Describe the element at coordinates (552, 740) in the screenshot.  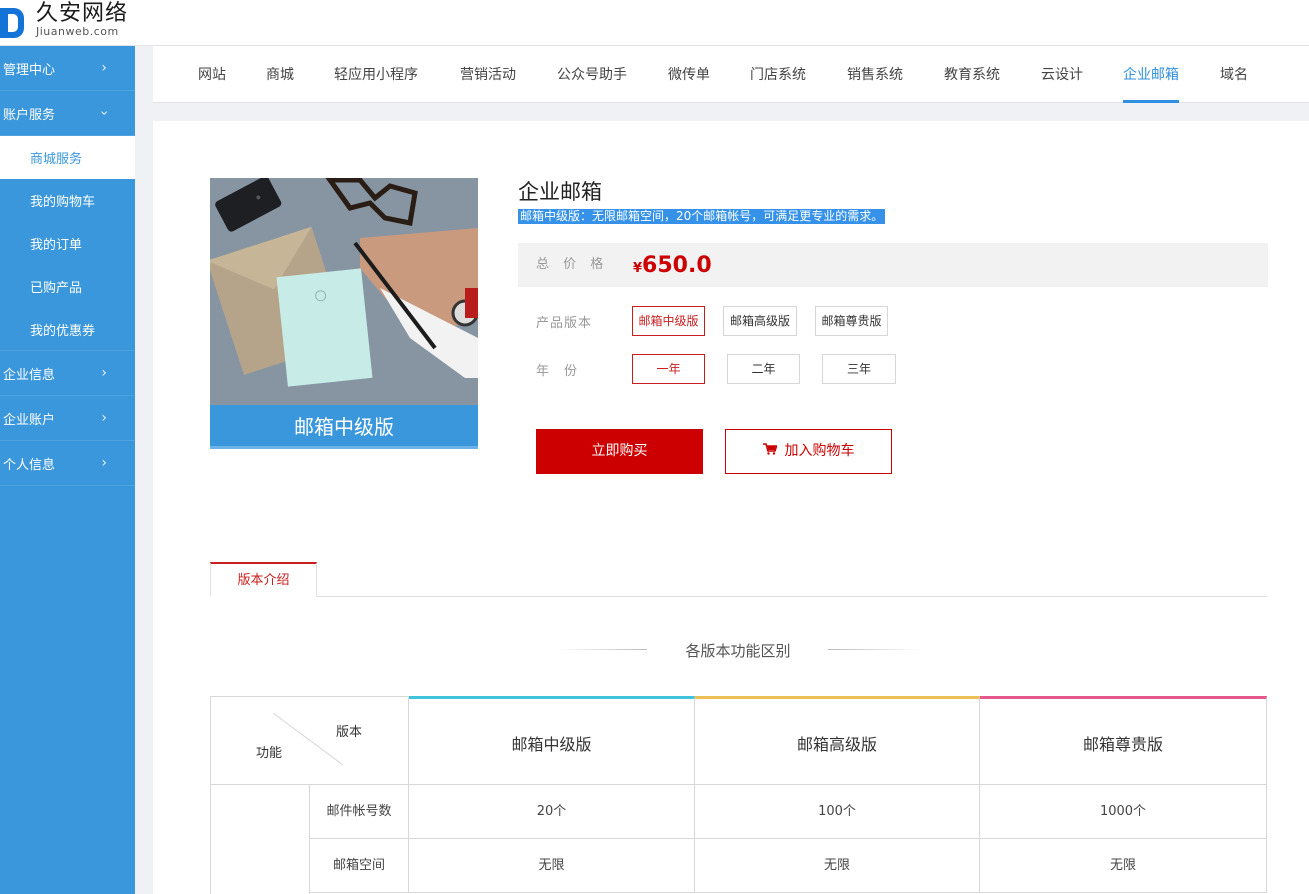
I see `column-header-mid: 邮箱中级版` at that location.